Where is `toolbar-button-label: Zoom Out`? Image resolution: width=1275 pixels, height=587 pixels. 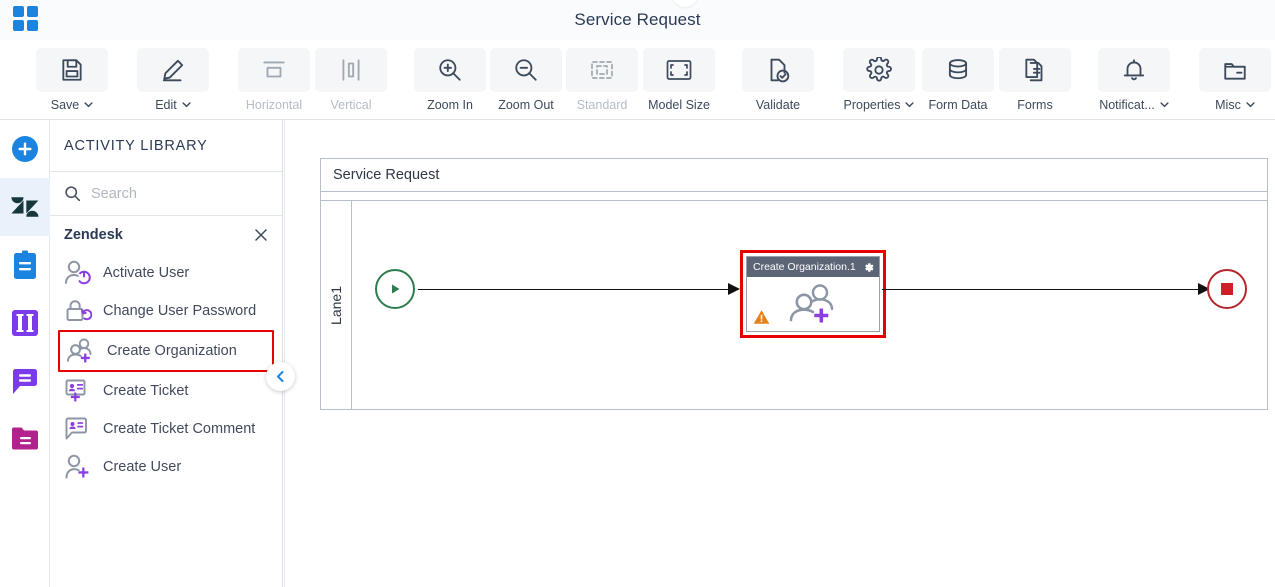 toolbar-button-label: Zoom Out is located at coordinates (526, 105).